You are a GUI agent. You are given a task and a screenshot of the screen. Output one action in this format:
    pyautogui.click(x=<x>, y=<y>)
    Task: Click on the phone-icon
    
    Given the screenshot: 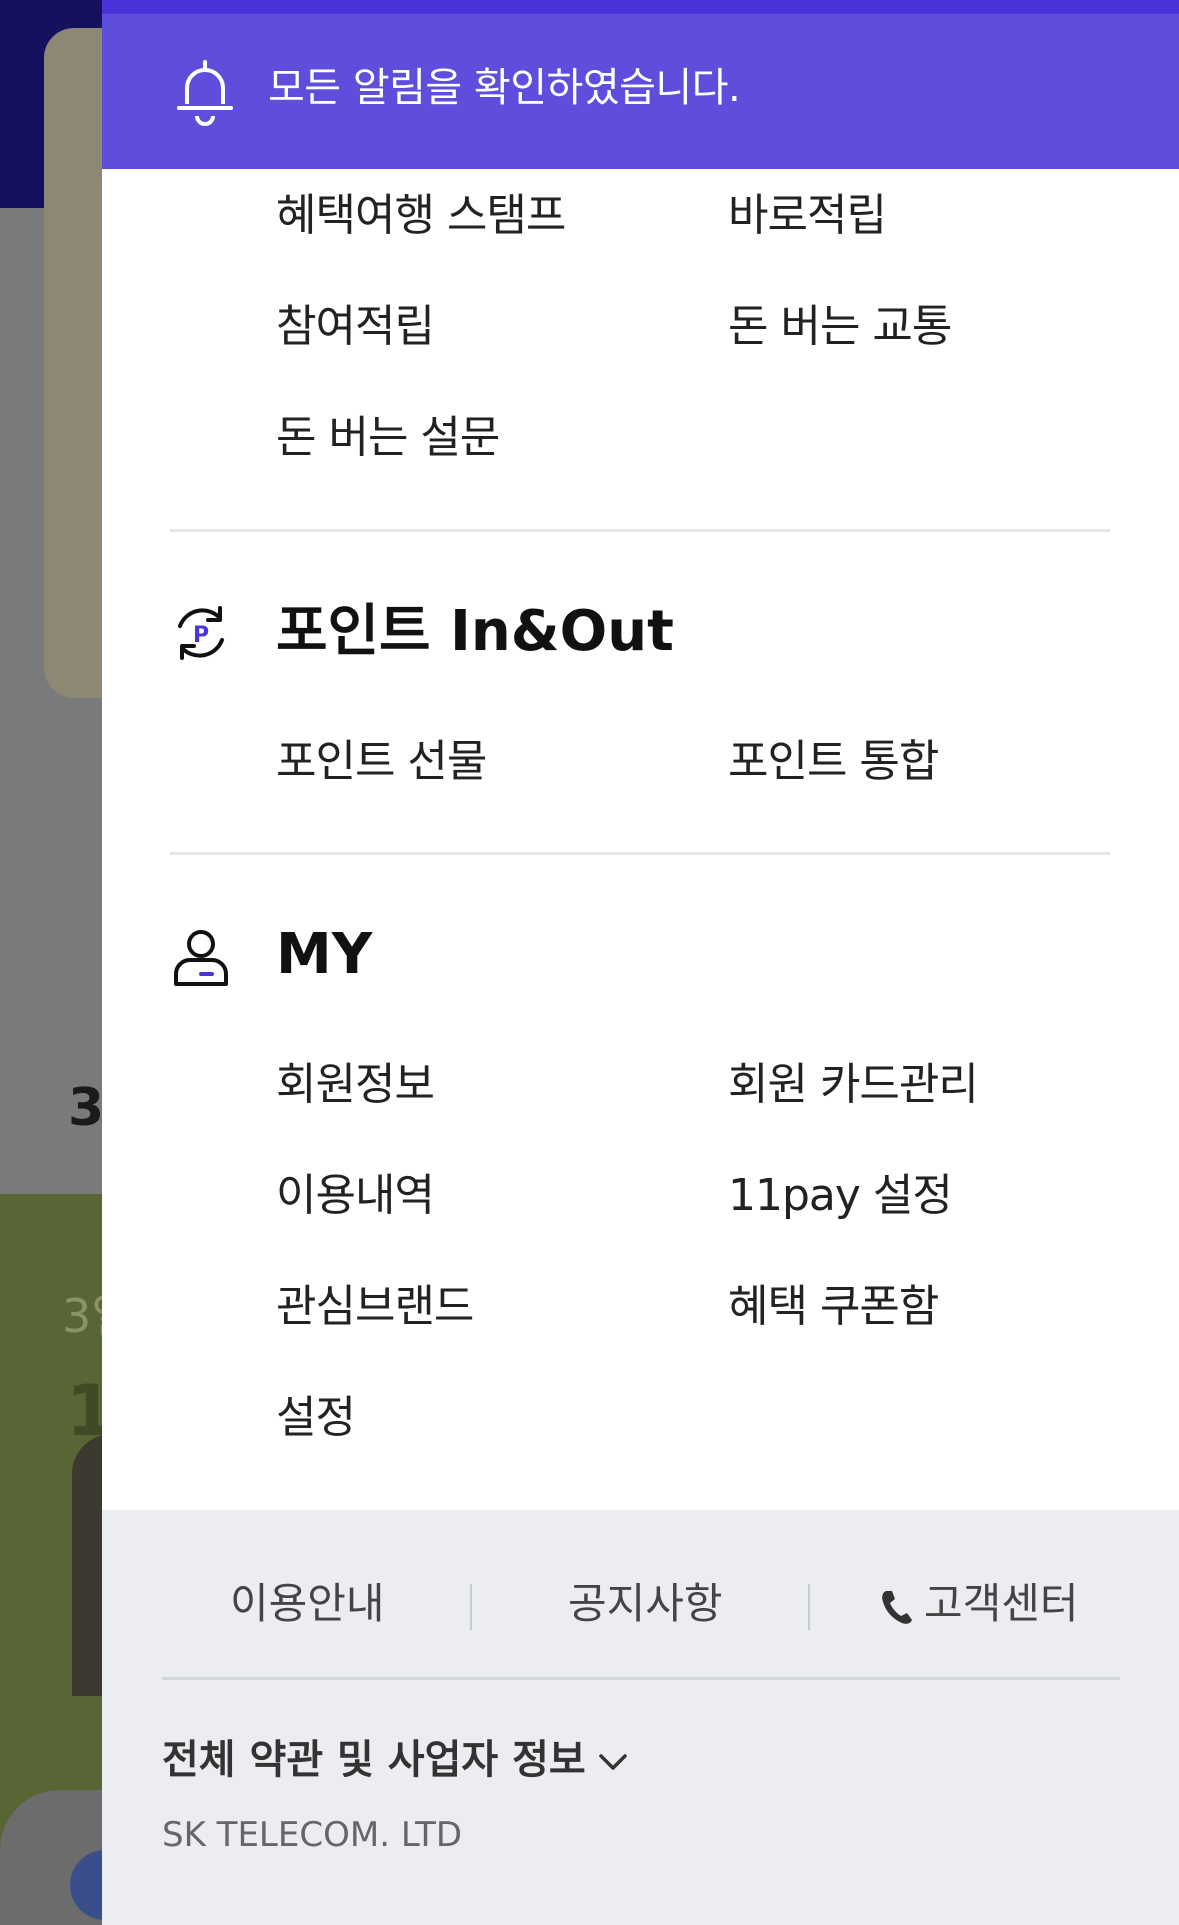 What is the action you would take?
    pyautogui.click(x=897, y=1607)
    